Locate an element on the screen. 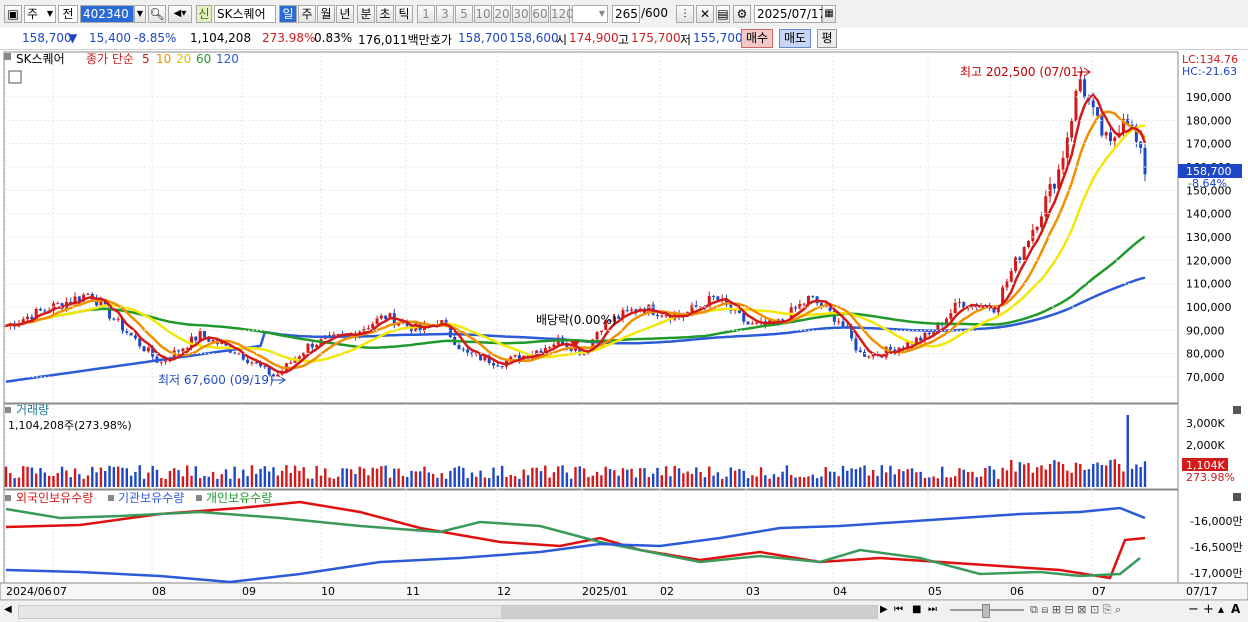  interval-3-button: 3 is located at coordinates (445, 14).